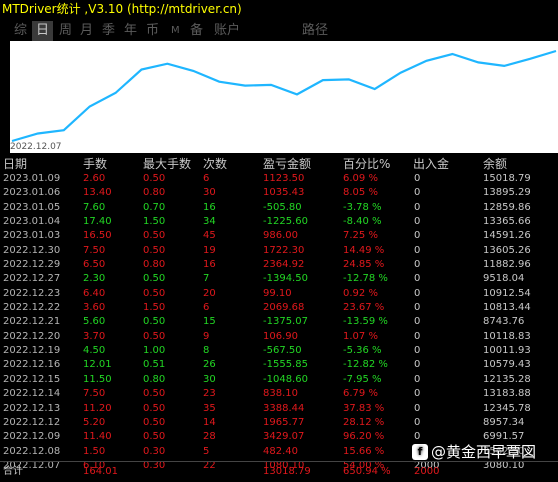 The image size is (558, 482). What do you see at coordinates (15, 164) in the screenshot?
I see `header-date: 日期` at bounding box center [15, 164].